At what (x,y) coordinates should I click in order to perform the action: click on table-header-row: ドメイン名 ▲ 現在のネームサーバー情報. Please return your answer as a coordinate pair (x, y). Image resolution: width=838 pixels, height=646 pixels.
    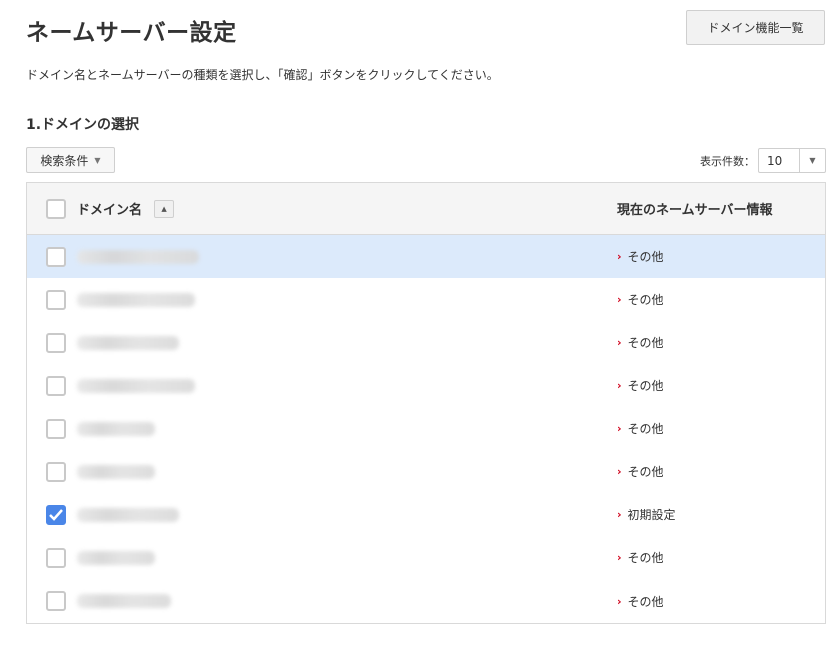
    Looking at the image, I should click on (426, 209).